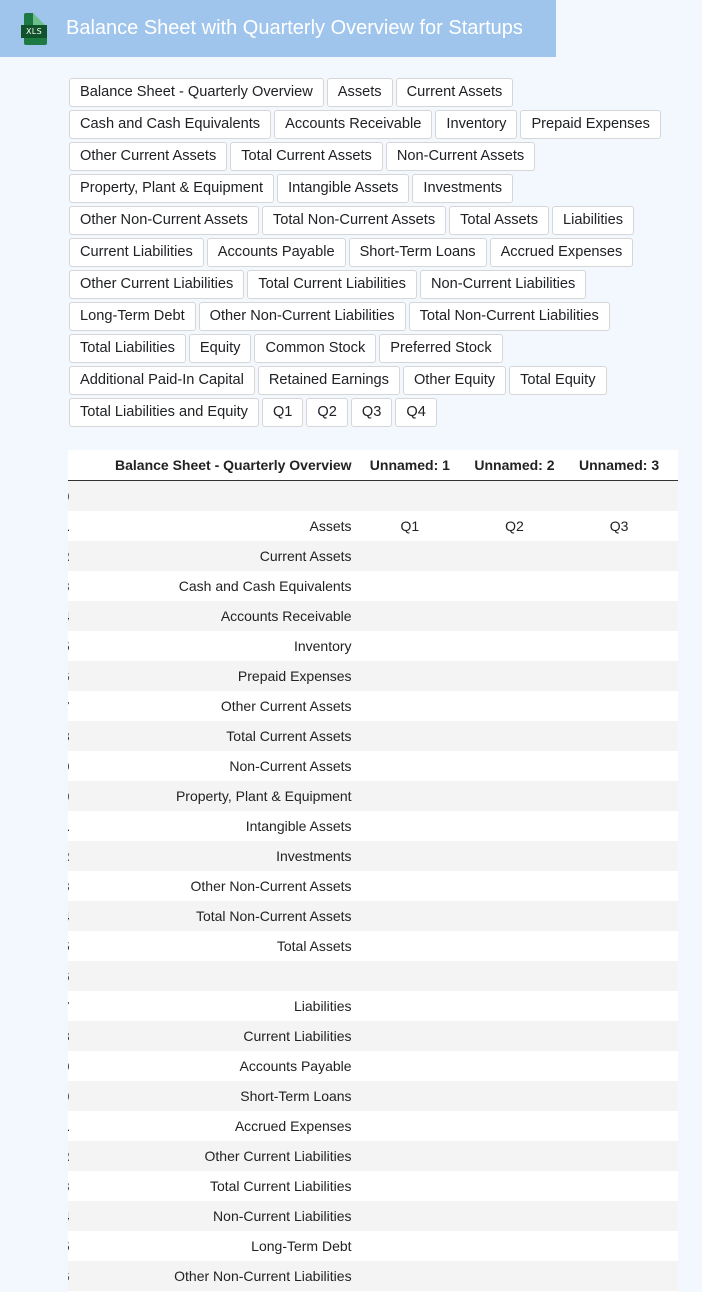 This screenshot has height=1292, width=702. What do you see at coordinates (332, 284) in the screenshot?
I see `tag-button: Total Current Liabilities` at bounding box center [332, 284].